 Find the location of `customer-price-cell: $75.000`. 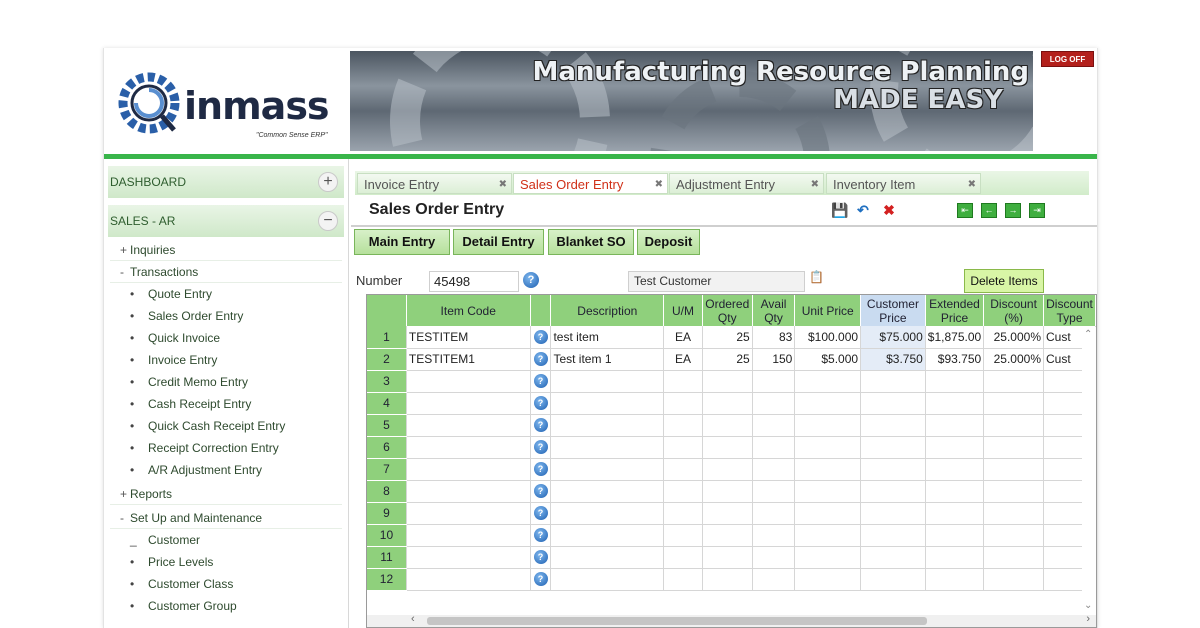

customer-price-cell: $75.000 is located at coordinates (893, 337).